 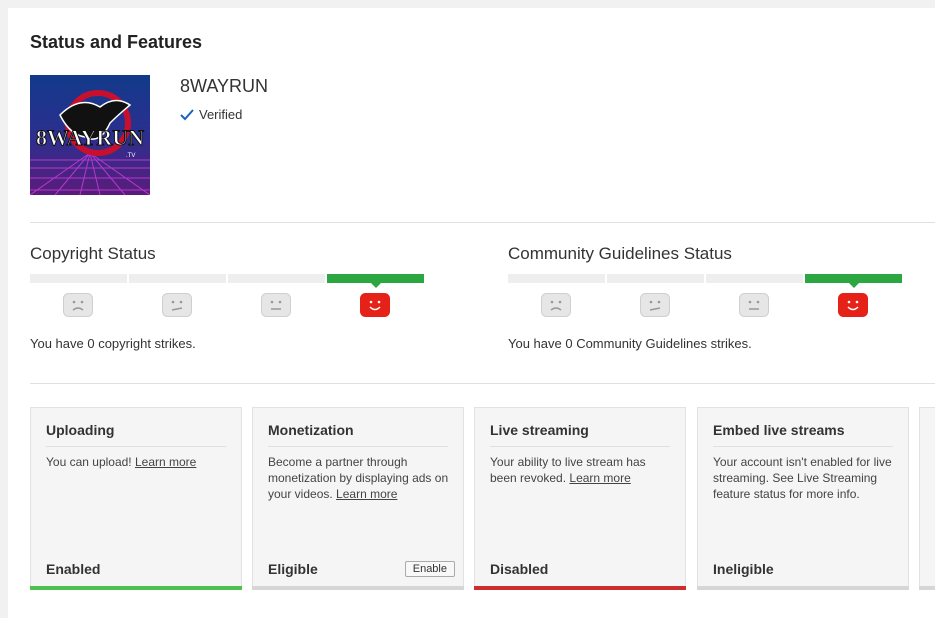 I want to click on feature-card-partial, so click(x=927, y=498).